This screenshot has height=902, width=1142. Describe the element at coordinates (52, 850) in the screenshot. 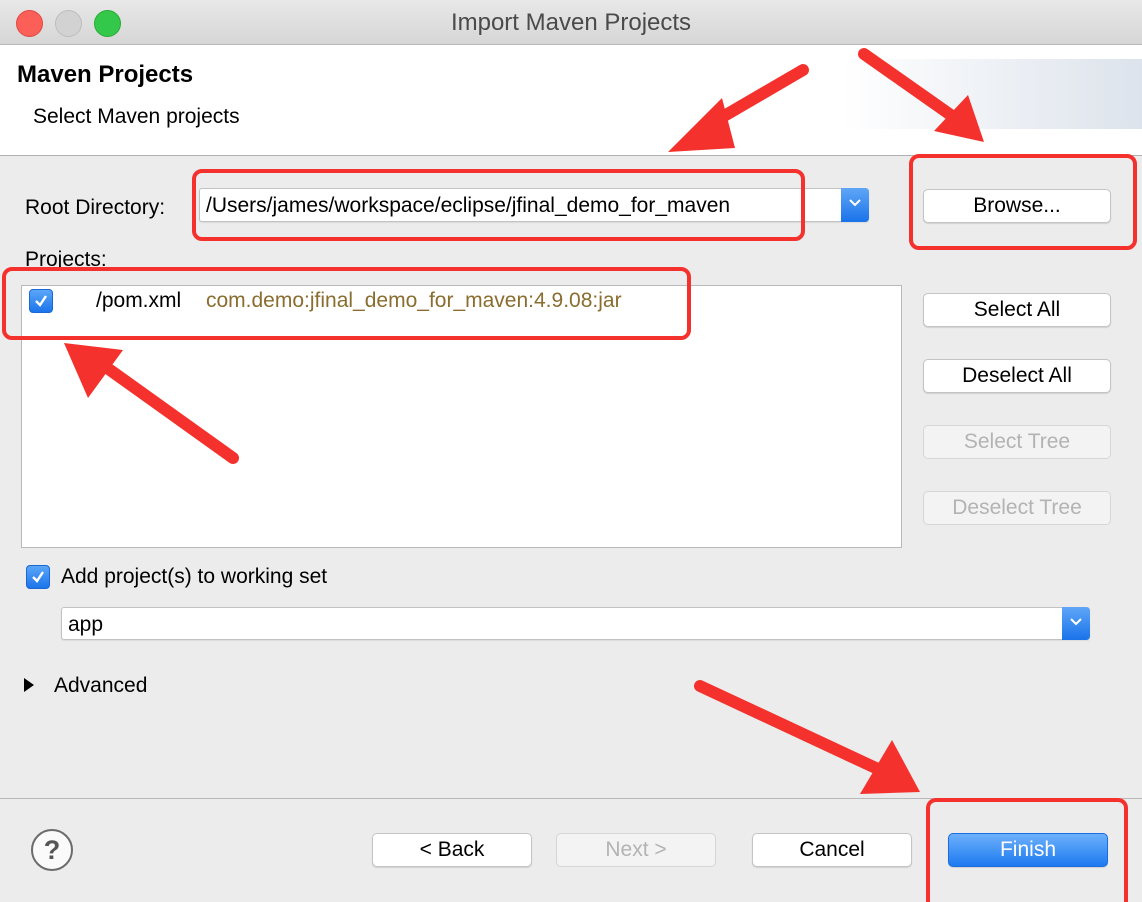

I see `help-icon: ?` at that location.